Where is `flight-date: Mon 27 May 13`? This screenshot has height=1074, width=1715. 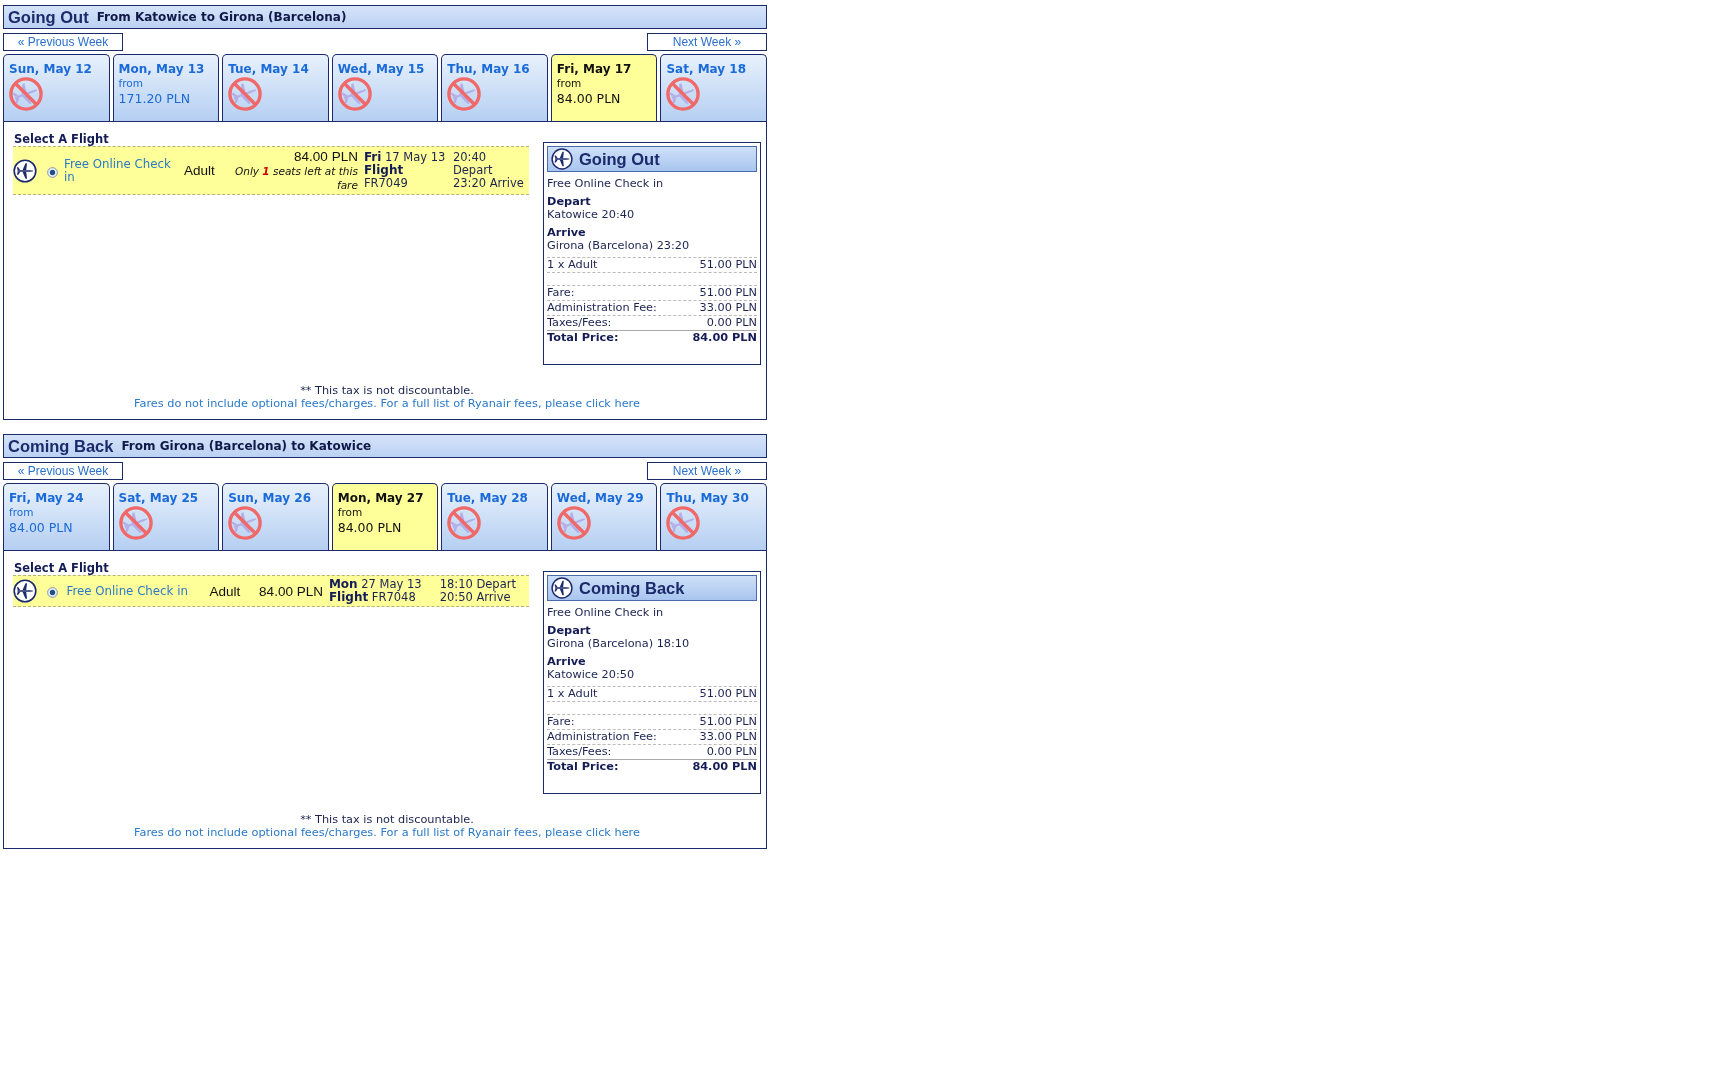 flight-date: Mon 27 May 13 is located at coordinates (375, 584).